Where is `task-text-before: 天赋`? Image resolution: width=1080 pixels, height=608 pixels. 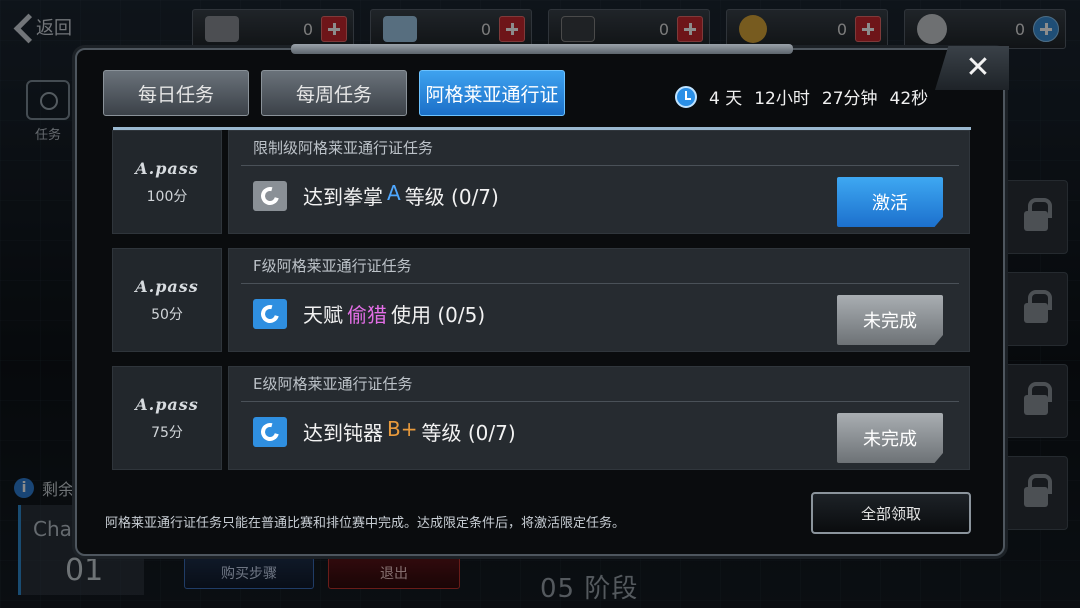
task-text-before: 天赋 is located at coordinates (323, 315).